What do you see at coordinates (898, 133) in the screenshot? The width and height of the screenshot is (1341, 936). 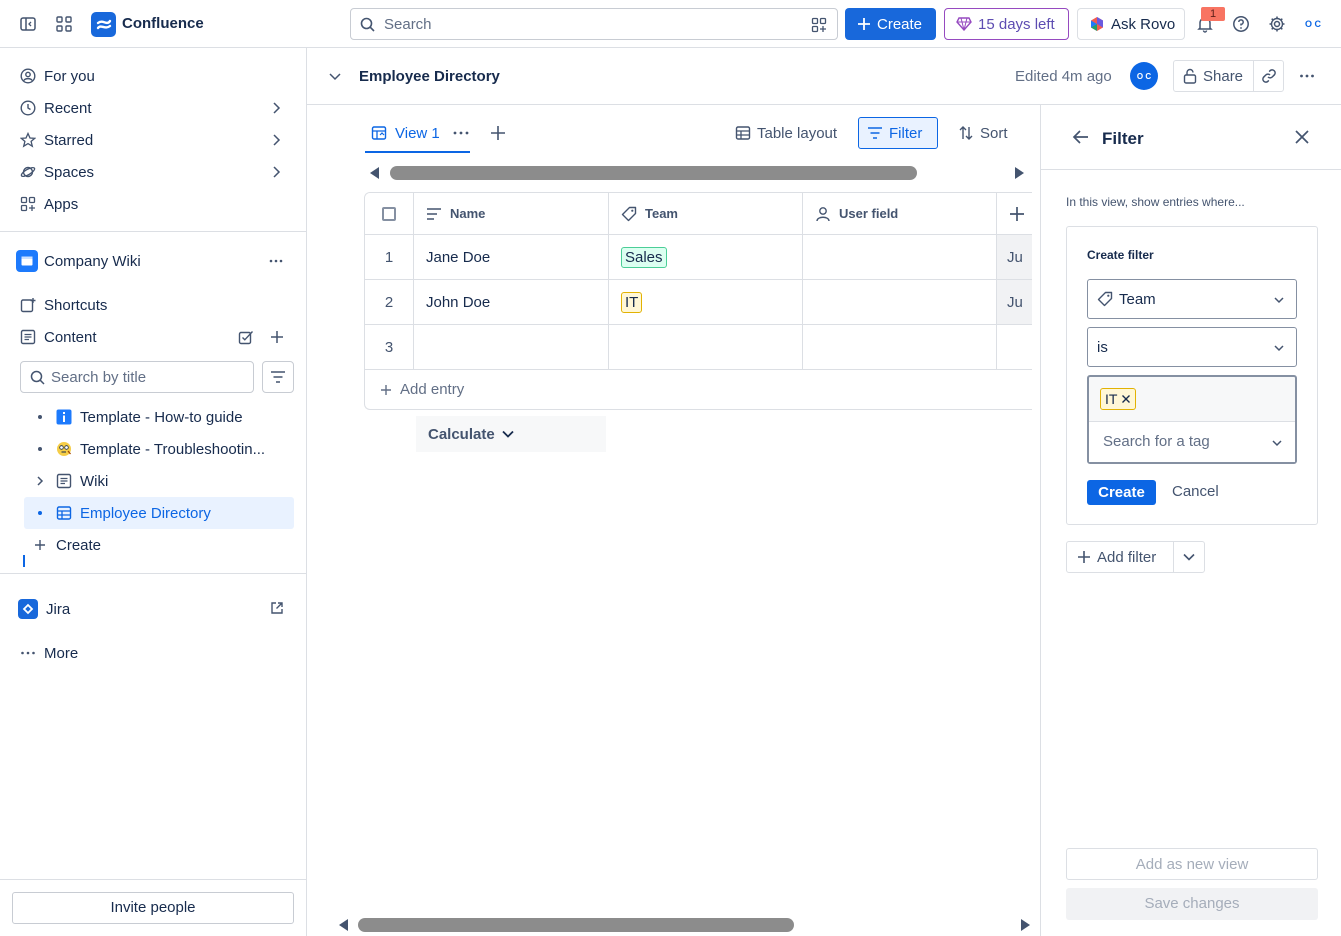 I see `filter-button: Filter` at bounding box center [898, 133].